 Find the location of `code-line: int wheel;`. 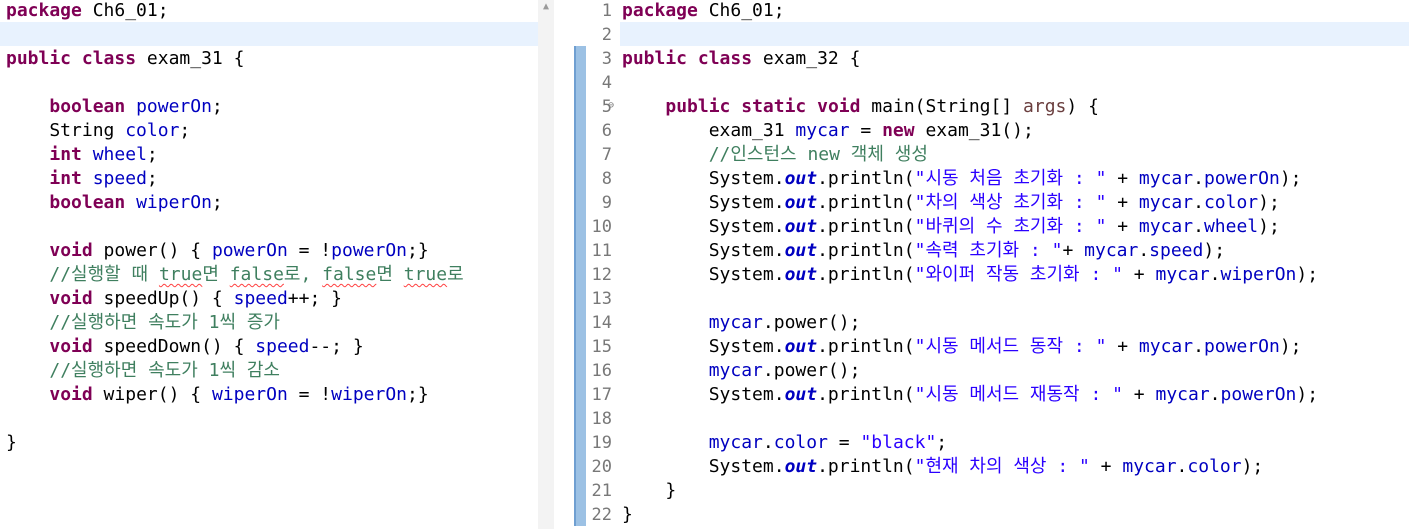

code-line: int wheel; is located at coordinates (81, 155).